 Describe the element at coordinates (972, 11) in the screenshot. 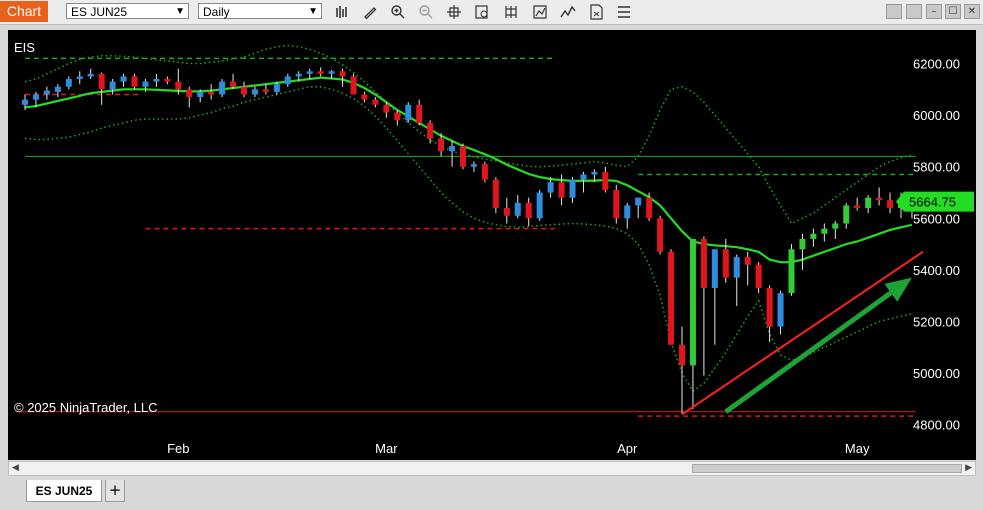

I see `close-icon: ✕` at that location.